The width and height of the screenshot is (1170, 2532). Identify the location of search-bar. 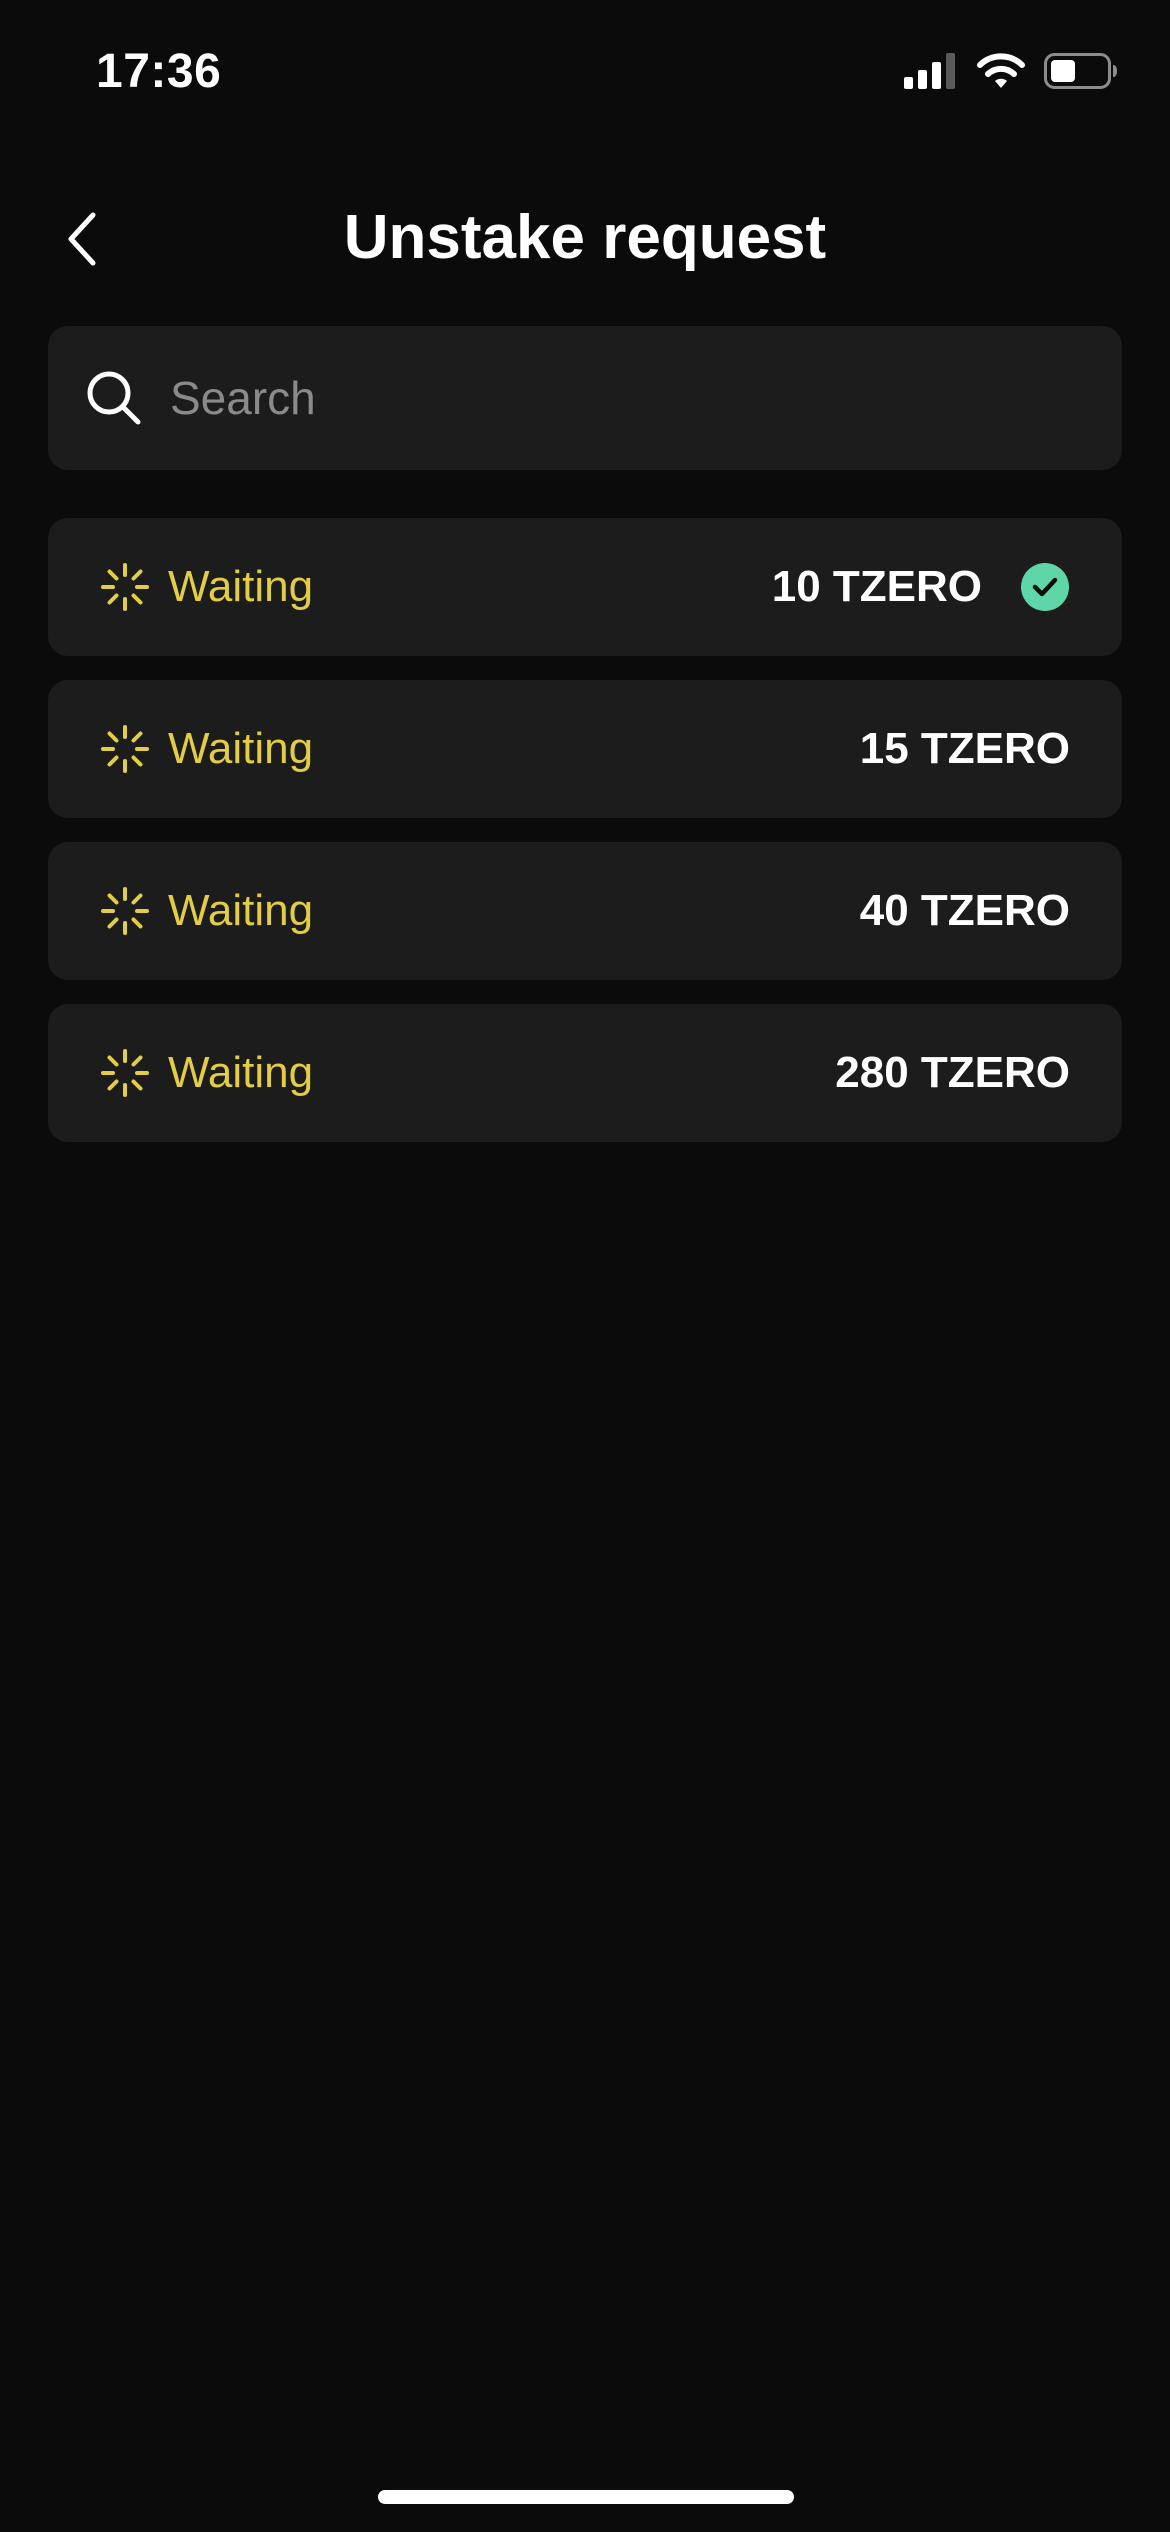
(585, 398).